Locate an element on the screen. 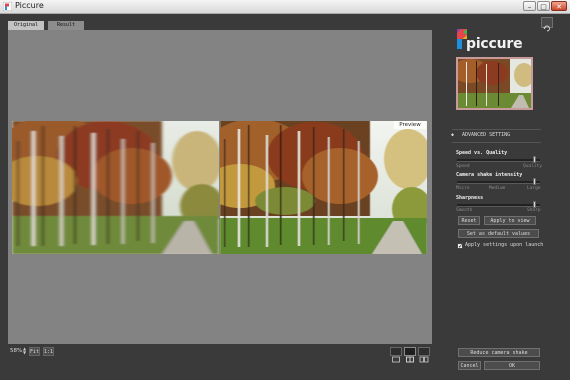 This screenshot has height=380, width=570. zoom-stepper: ▲ ▼ is located at coordinates (25, 351).